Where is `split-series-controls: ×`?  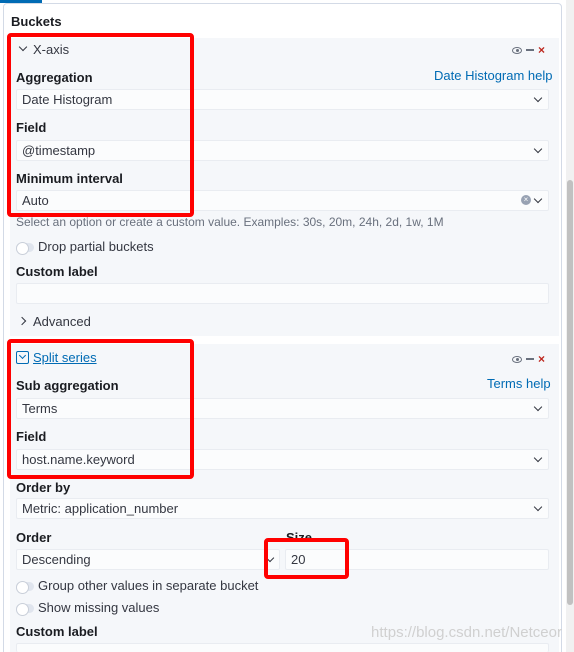
split-series-controls: × is located at coordinates (528, 359).